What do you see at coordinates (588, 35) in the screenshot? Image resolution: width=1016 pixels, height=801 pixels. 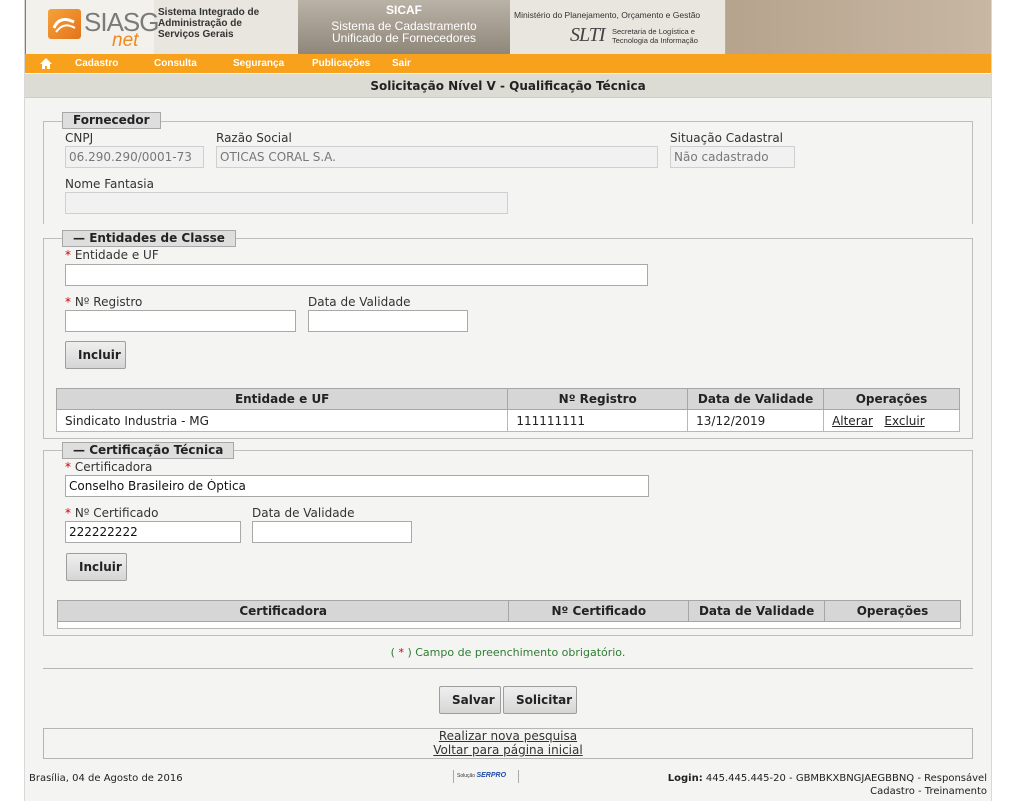 I see `slti-logo: SLTI` at bounding box center [588, 35].